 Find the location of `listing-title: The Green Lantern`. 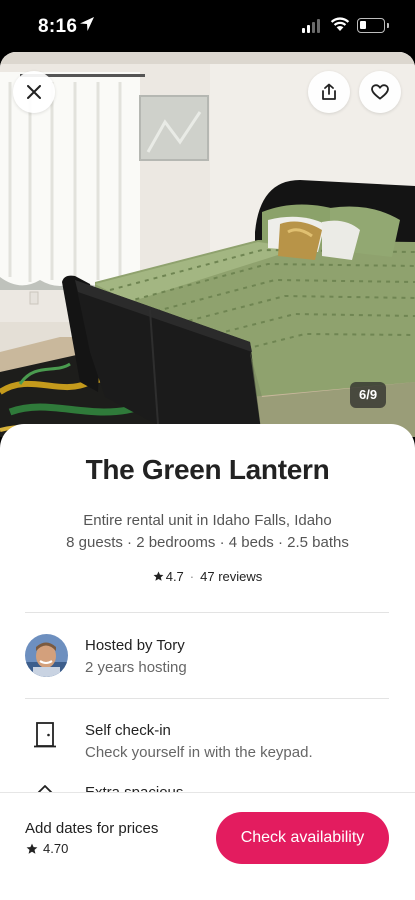

listing-title: The Green Lantern is located at coordinates (207, 469).